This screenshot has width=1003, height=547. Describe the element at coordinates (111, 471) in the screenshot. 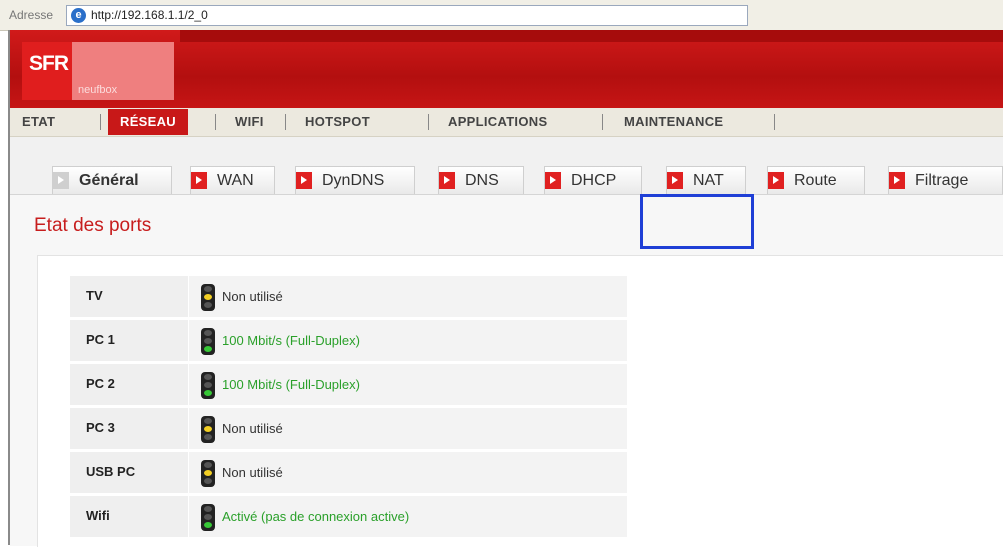

I see `port-name: USB PC` at that location.